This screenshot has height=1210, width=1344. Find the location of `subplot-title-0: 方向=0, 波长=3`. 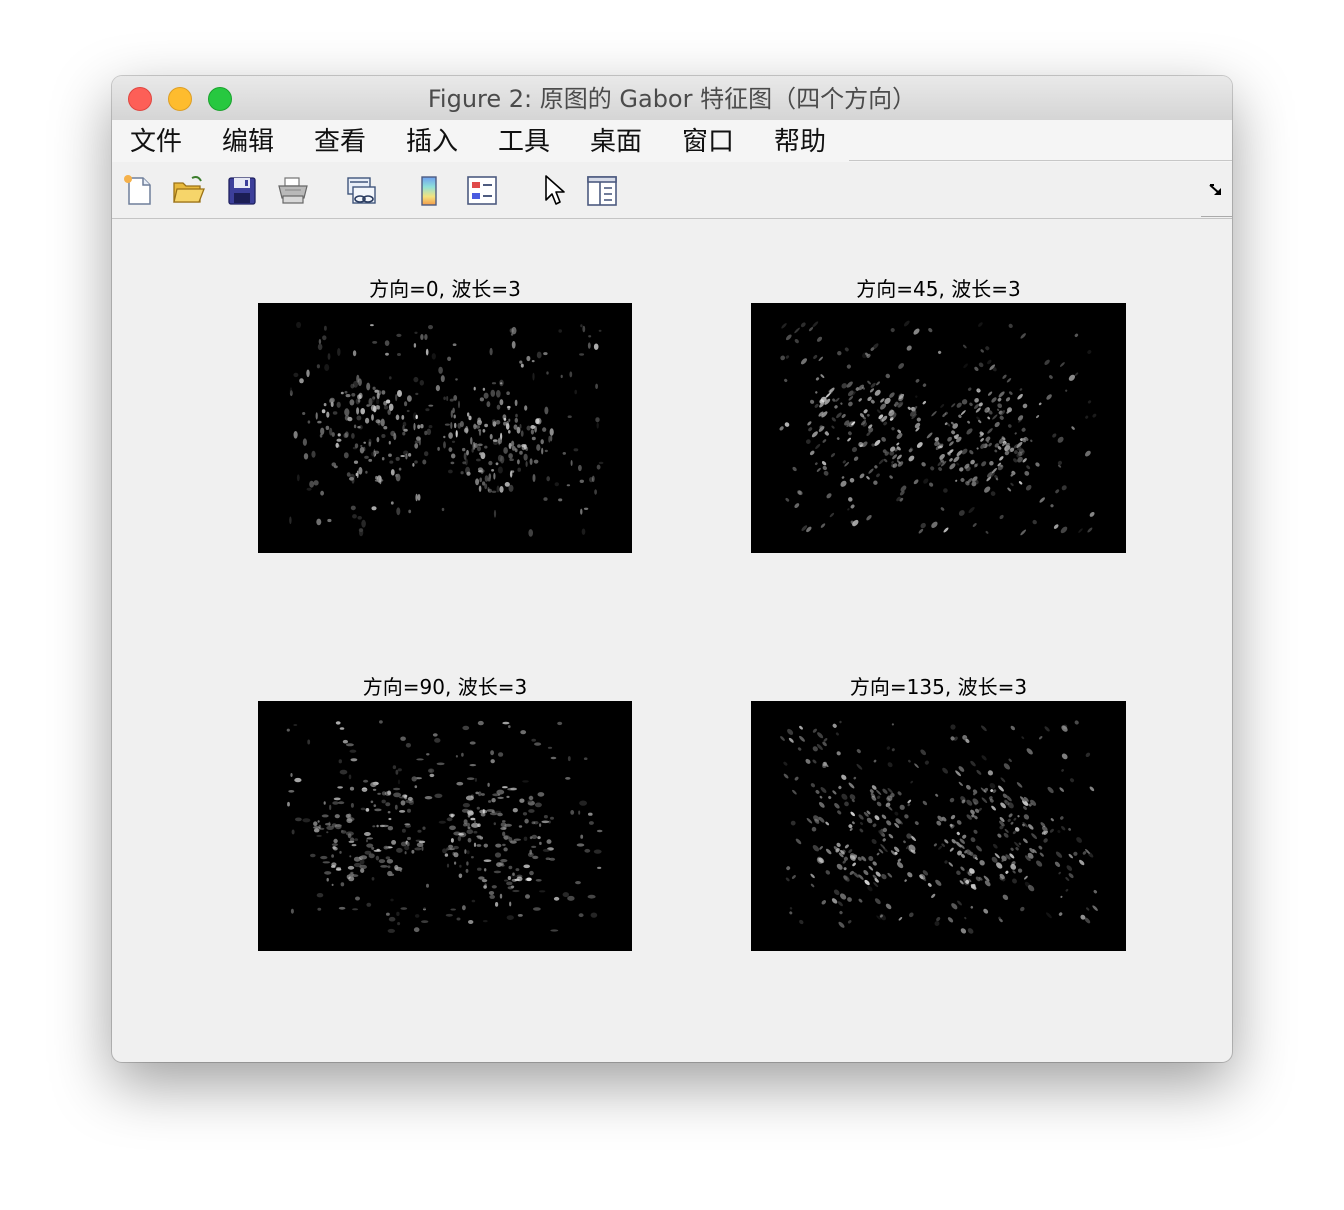

subplot-title-0: 方向=0, 波长=3 is located at coordinates (445, 289).